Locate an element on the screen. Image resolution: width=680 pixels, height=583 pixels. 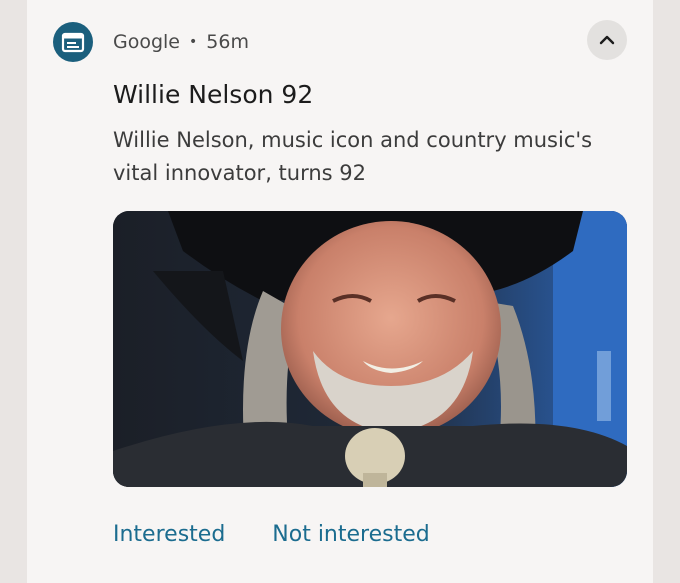
app-name: Google is located at coordinates (147, 42).